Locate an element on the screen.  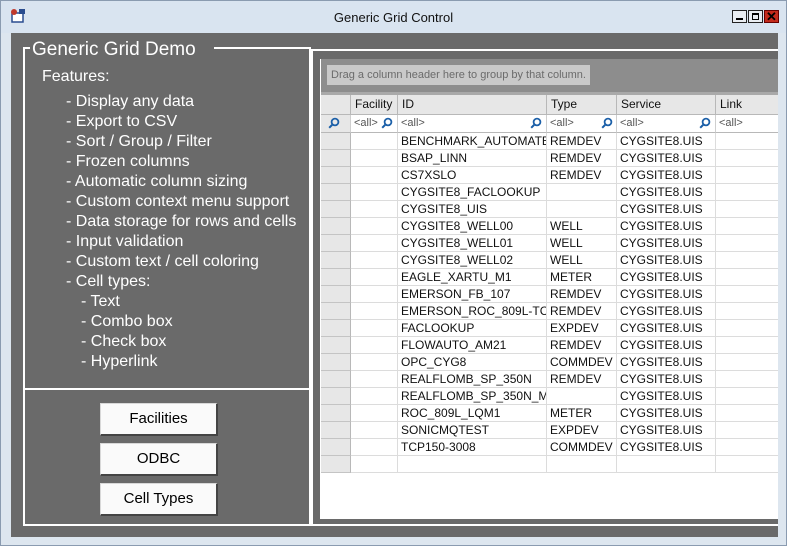
filter-service: <all> is located at coordinates (666, 124).